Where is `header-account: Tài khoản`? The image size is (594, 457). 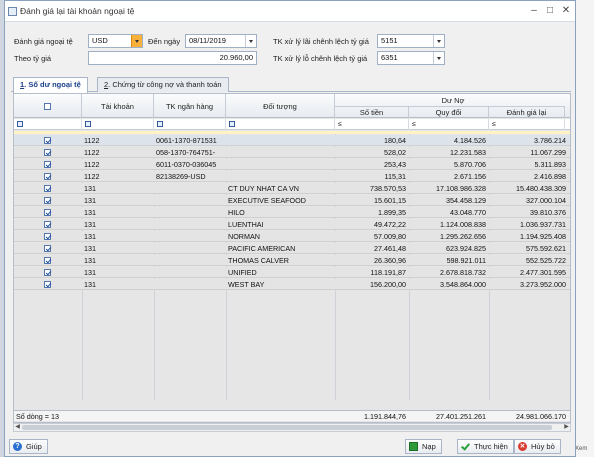
header-account: Tài khoản is located at coordinates (118, 106).